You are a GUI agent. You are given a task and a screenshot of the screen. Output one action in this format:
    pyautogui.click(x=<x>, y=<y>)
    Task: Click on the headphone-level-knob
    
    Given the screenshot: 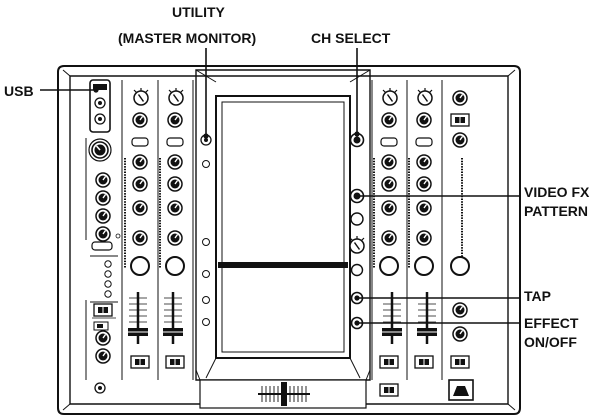 What is the action you would take?
    pyautogui.click(x=100, y=150)
    